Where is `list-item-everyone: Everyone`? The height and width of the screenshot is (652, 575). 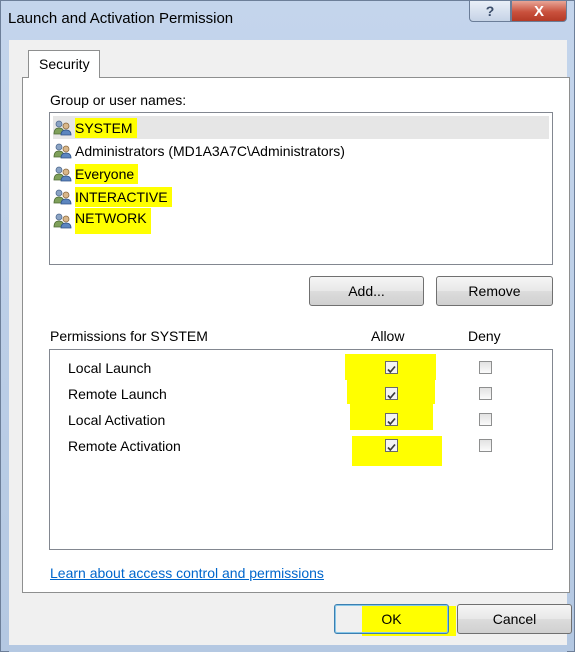 list-item-everyone: Everyone is located at coordinates (96, 173).